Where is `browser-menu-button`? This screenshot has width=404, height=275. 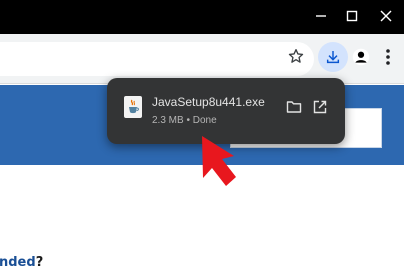 browser-menu-button is located at coordinates (388, 57).